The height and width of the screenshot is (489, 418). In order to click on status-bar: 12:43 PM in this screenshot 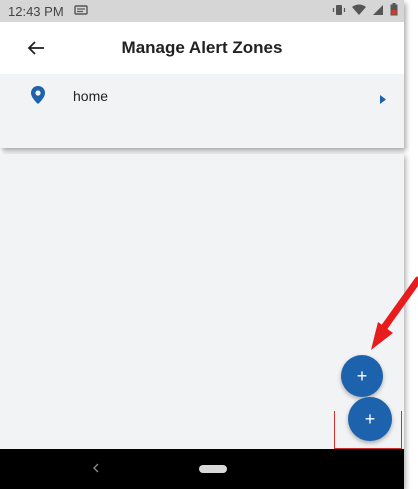, I will do `click(202, 11)`.